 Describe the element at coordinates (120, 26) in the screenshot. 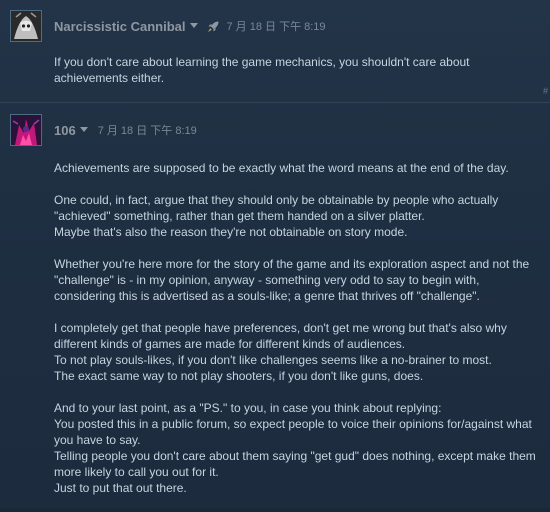

I see `author-name: Narcissistic Cannibal` at that location.